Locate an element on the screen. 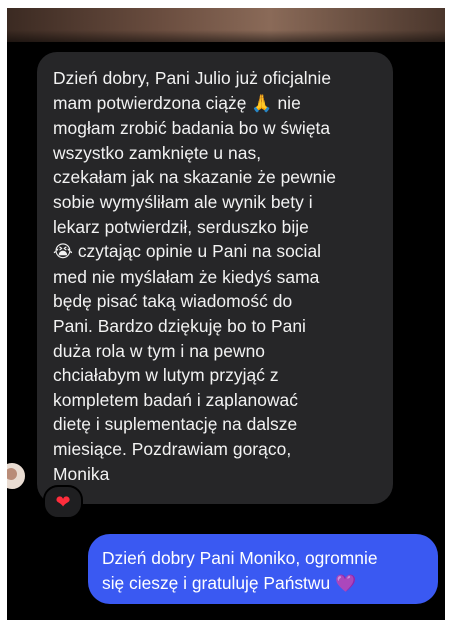 Image resolution: width=457 pixels, height=628 pixels. top-fade is located at coordinates (226, 42).